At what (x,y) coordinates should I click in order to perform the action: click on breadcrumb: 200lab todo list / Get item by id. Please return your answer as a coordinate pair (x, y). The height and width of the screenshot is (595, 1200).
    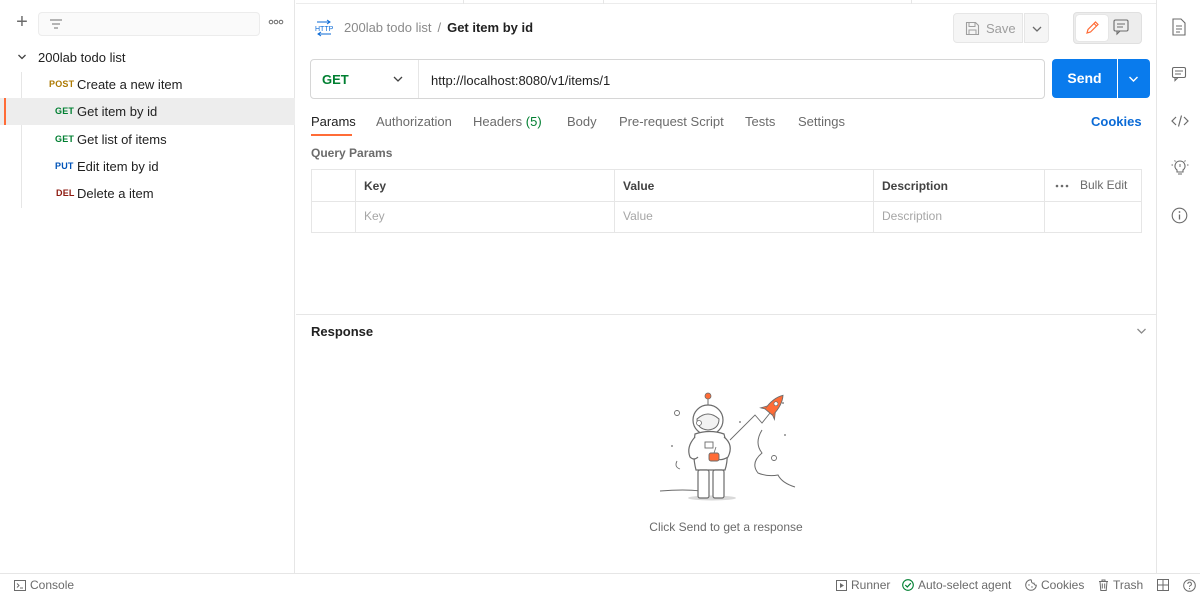
    Looking at the image, I should click on (438, 27).